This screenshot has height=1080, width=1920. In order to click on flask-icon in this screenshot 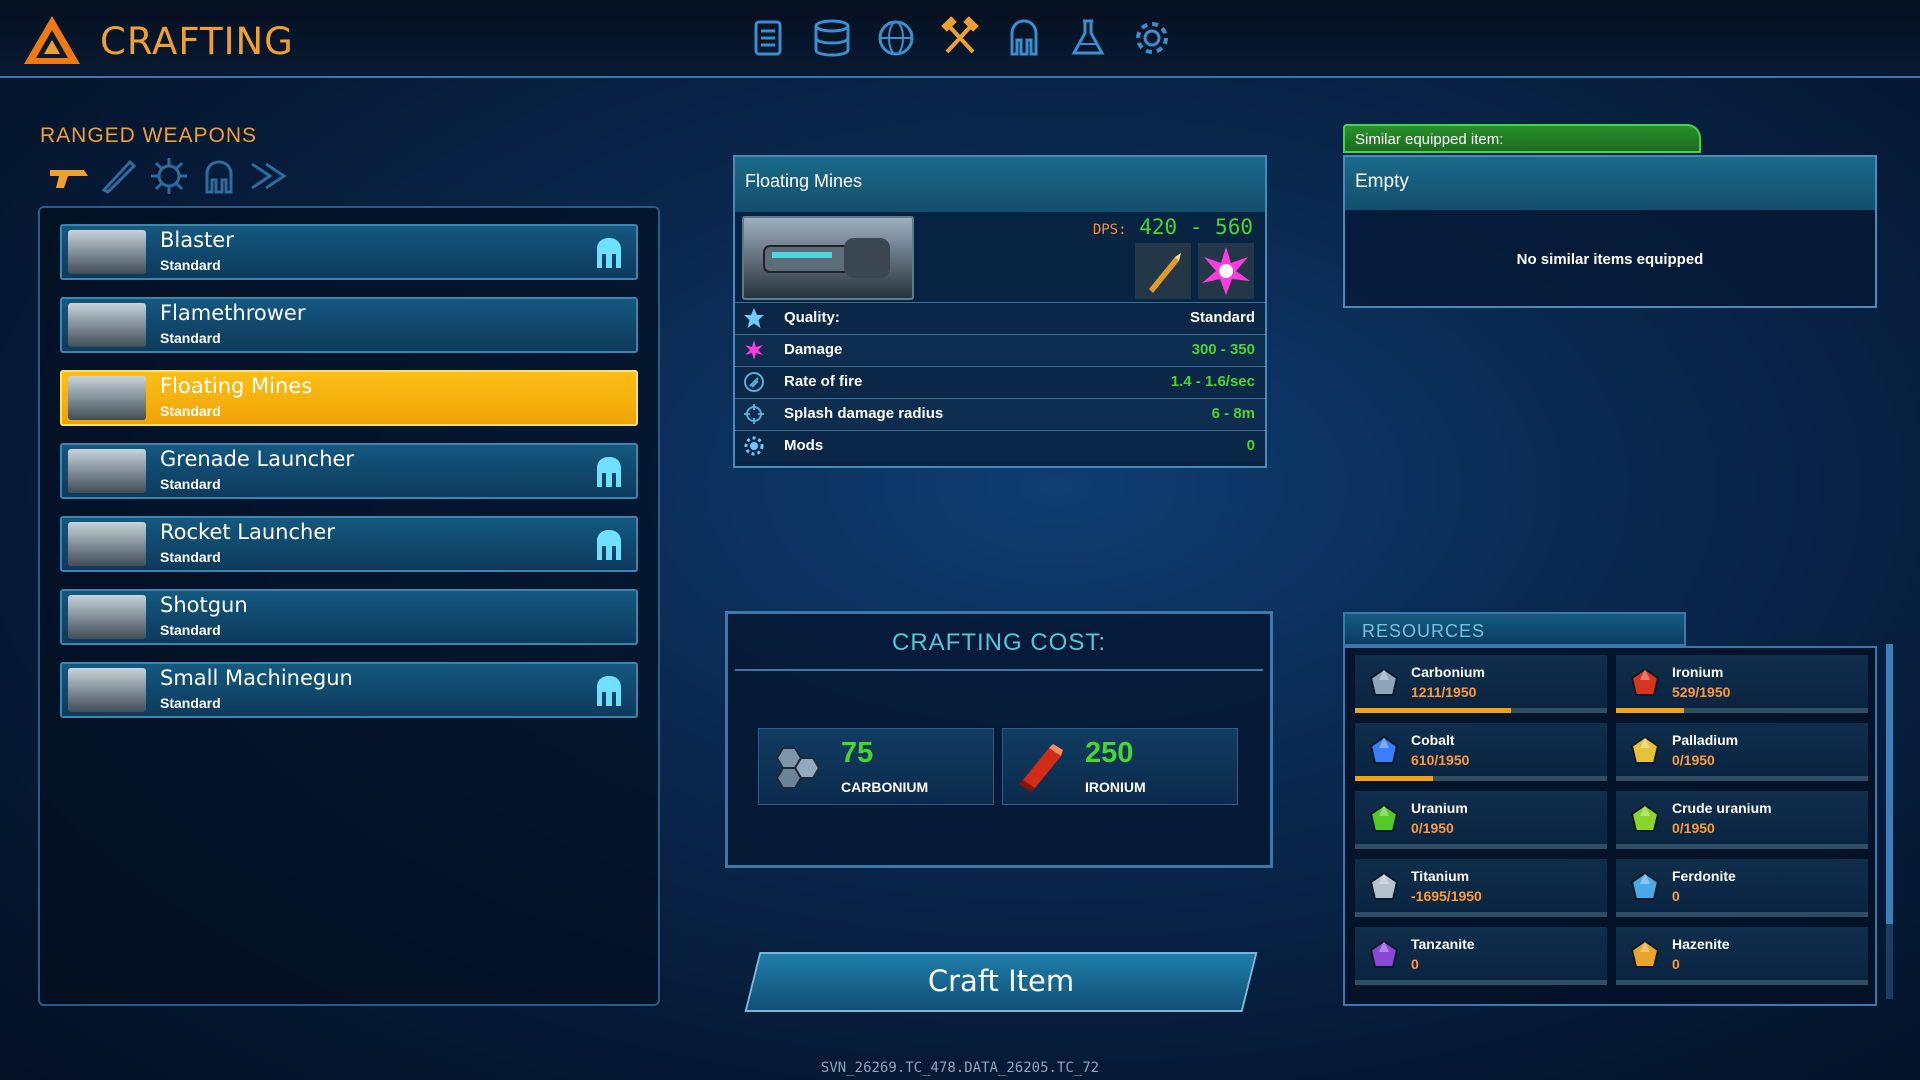, I will do `click(1088, 38)`.